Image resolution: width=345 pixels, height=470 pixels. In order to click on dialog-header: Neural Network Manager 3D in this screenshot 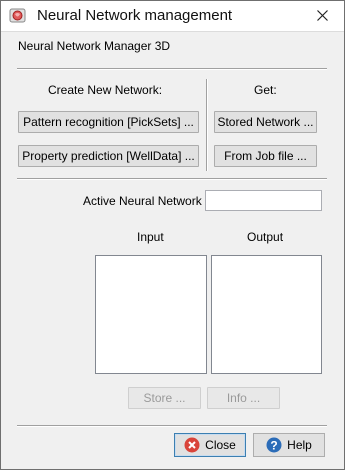, I will do `click(94, 46)`.